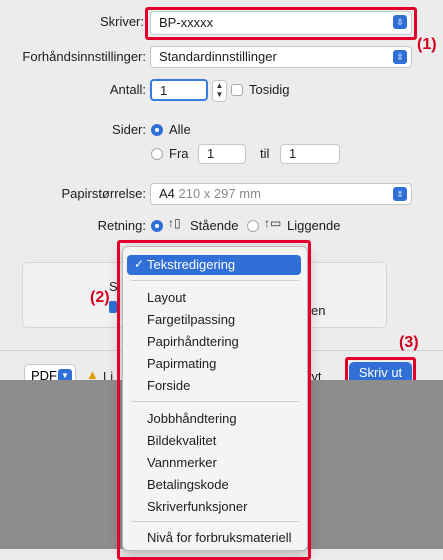 This screenshot has height=560, width=443. Describe the element at coordinates (409, 342) in the screenshot. I see `callout-3: (3)` at that location.